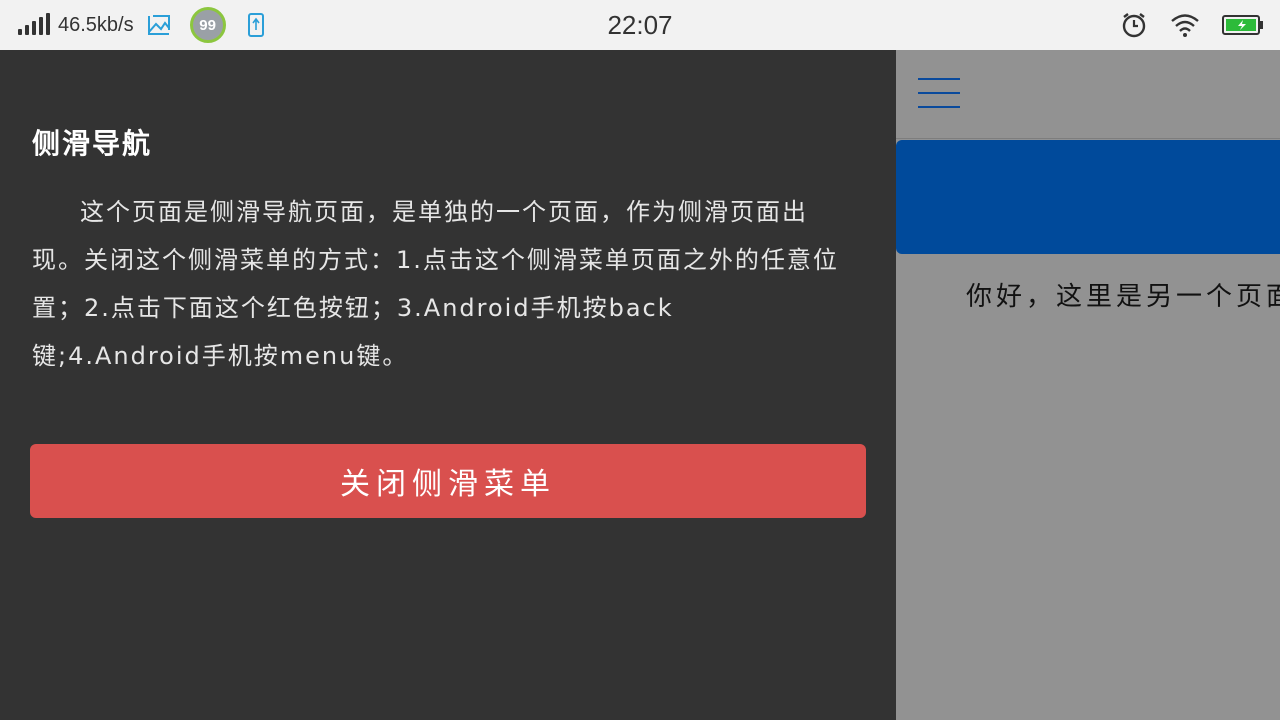  Describe the element at coordinates (96, 24) in the screenshot. I see `network-speed: 46.5kb/s` at that location.